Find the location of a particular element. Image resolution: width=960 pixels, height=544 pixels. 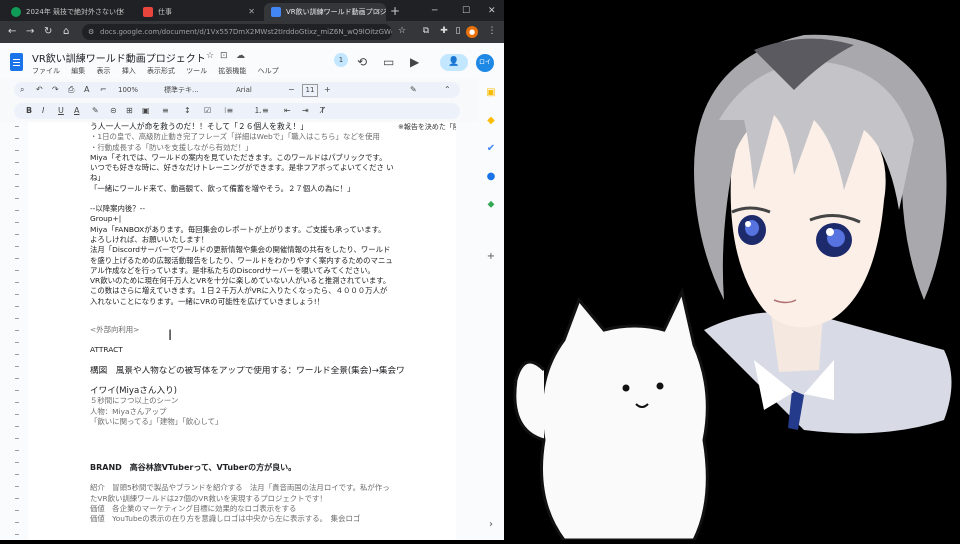

meet-icon: ▶ is located at coordinates (414, 62).